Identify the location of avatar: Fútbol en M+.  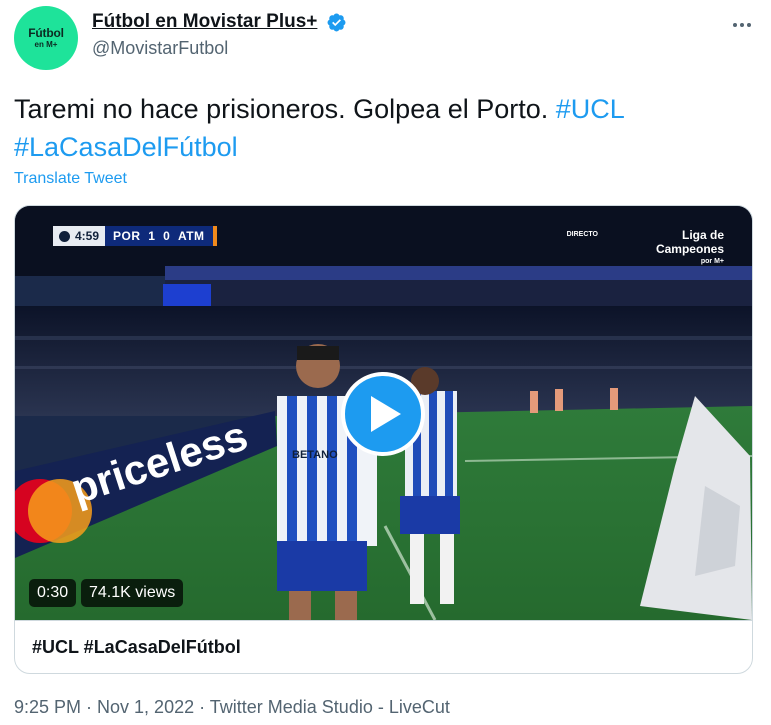
(46, 38).